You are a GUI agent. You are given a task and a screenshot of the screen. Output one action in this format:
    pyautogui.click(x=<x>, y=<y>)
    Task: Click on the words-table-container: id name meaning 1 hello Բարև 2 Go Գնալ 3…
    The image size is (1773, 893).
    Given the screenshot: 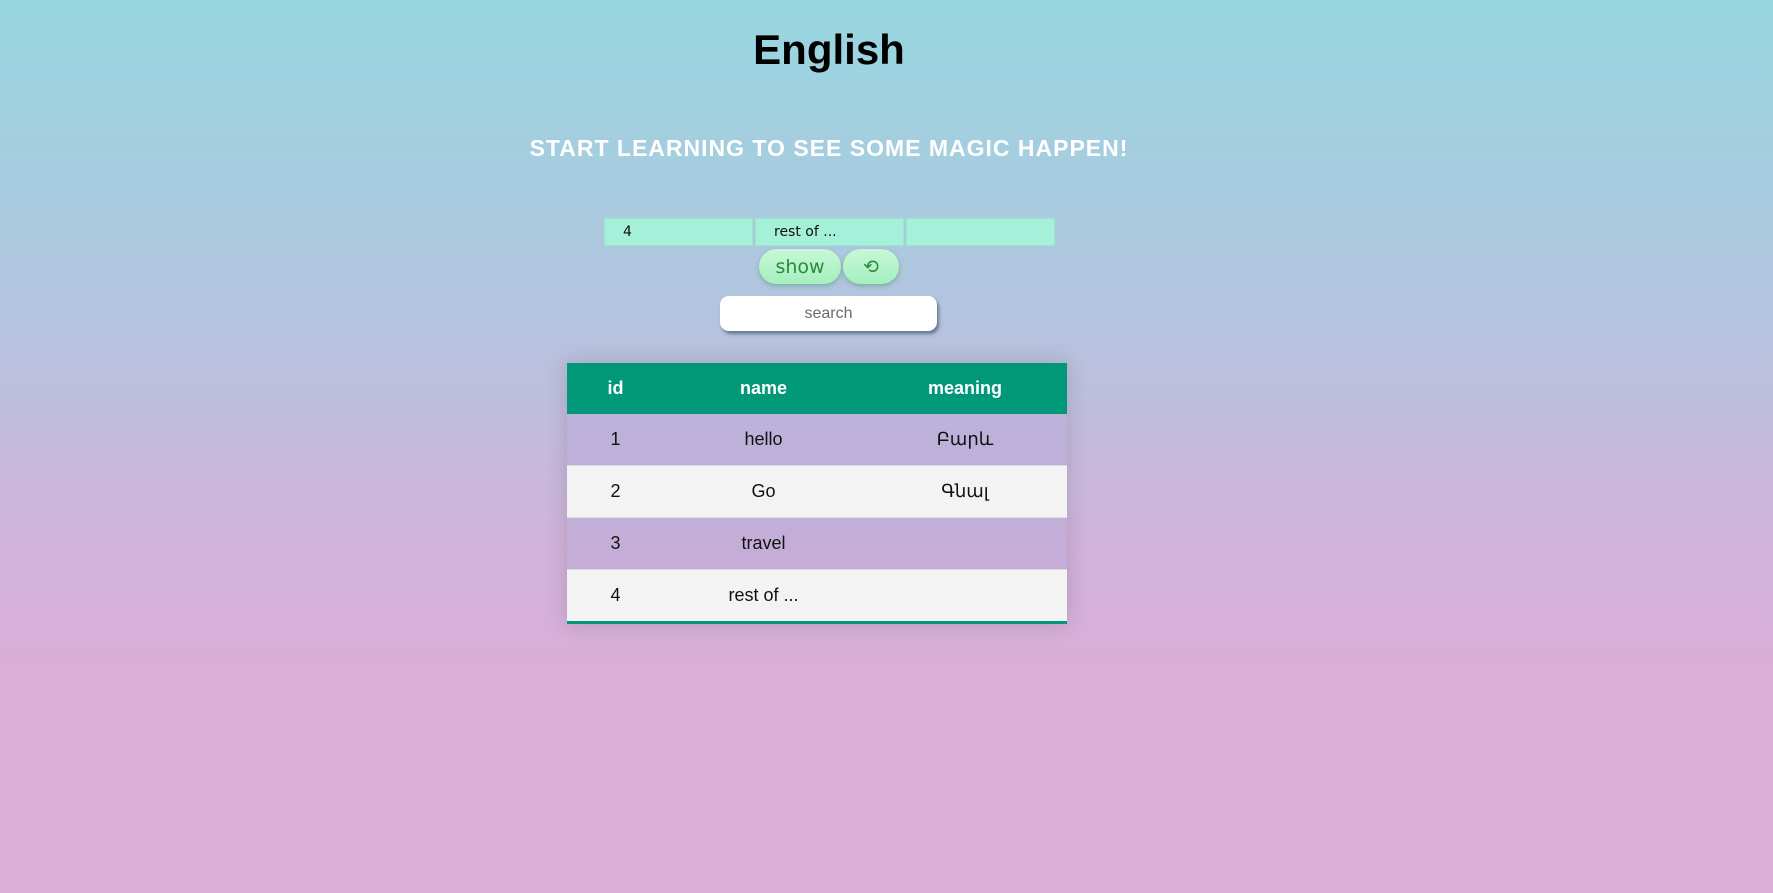 What is the action you would take?
    pyautogui.click(x=817, y=493)
    